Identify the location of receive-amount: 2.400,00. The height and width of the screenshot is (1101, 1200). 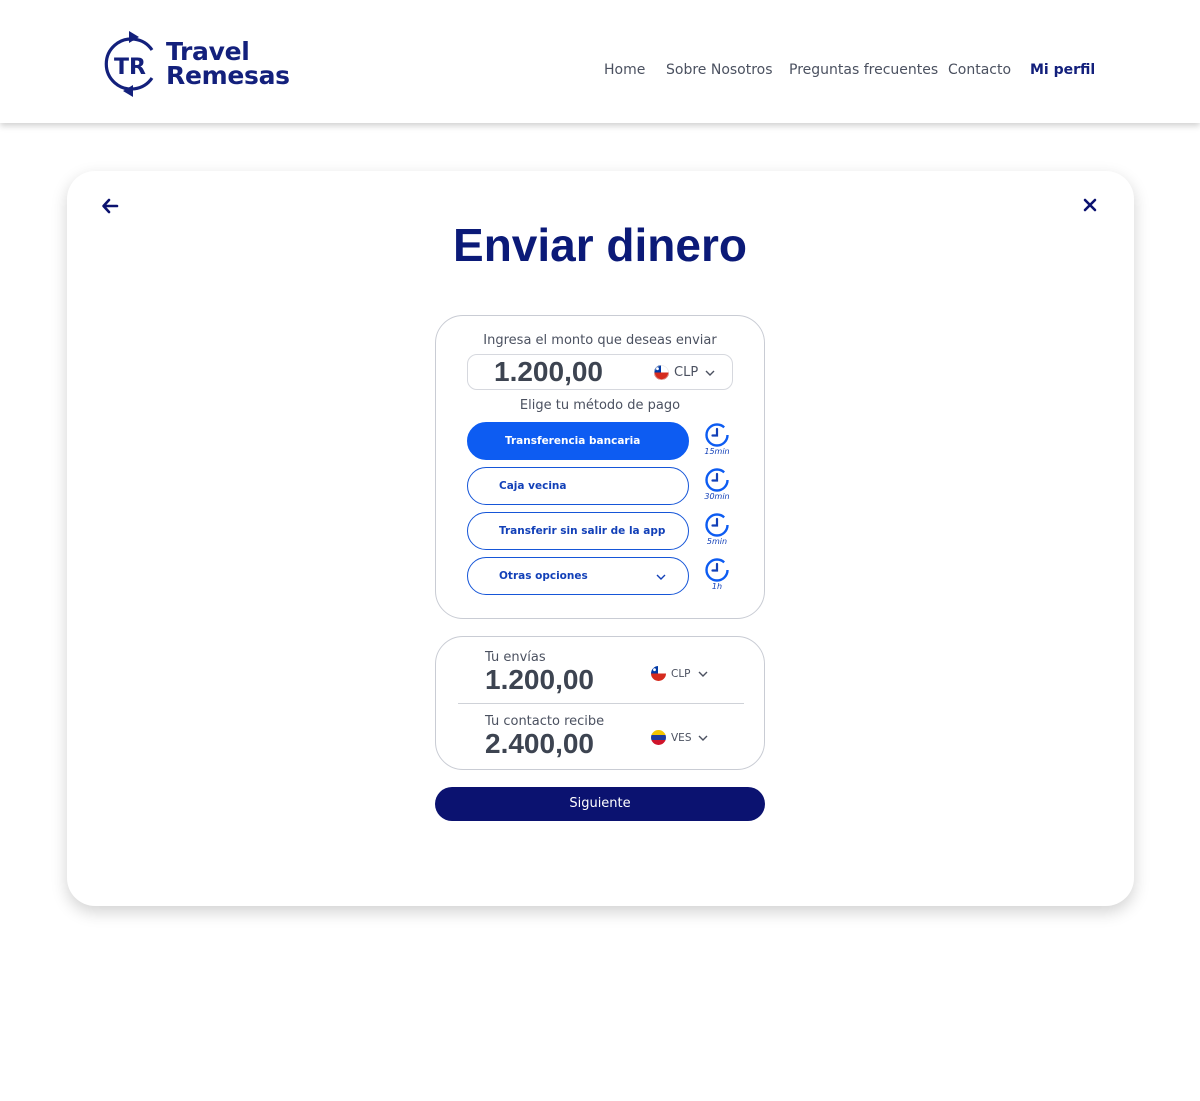
(539, 743).